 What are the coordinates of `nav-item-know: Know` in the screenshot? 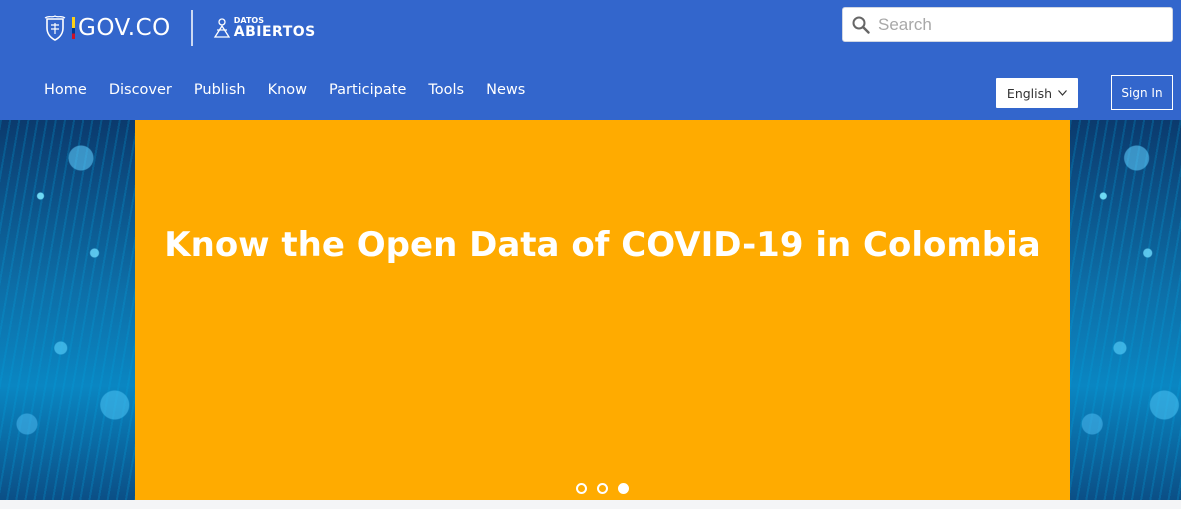 It's located at (287, 90).